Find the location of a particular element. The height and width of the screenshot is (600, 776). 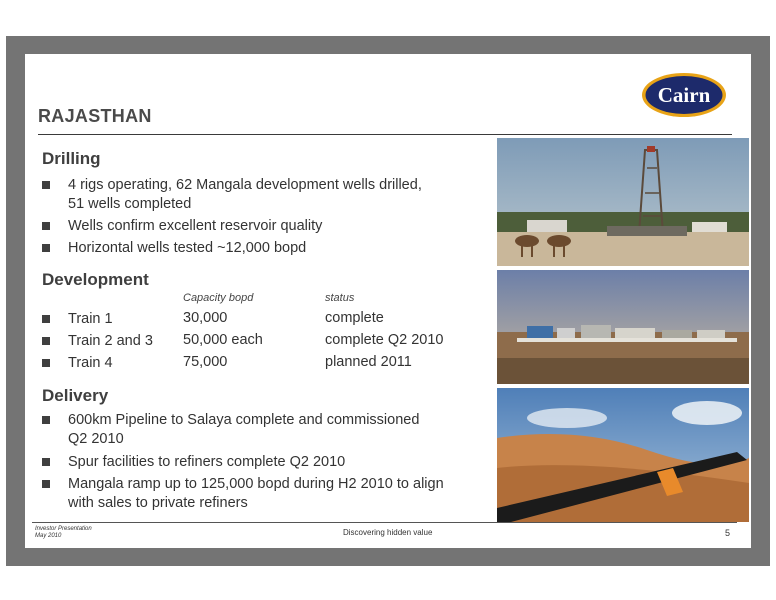

drilling-rig-photo is located at coordinates (623, 202).